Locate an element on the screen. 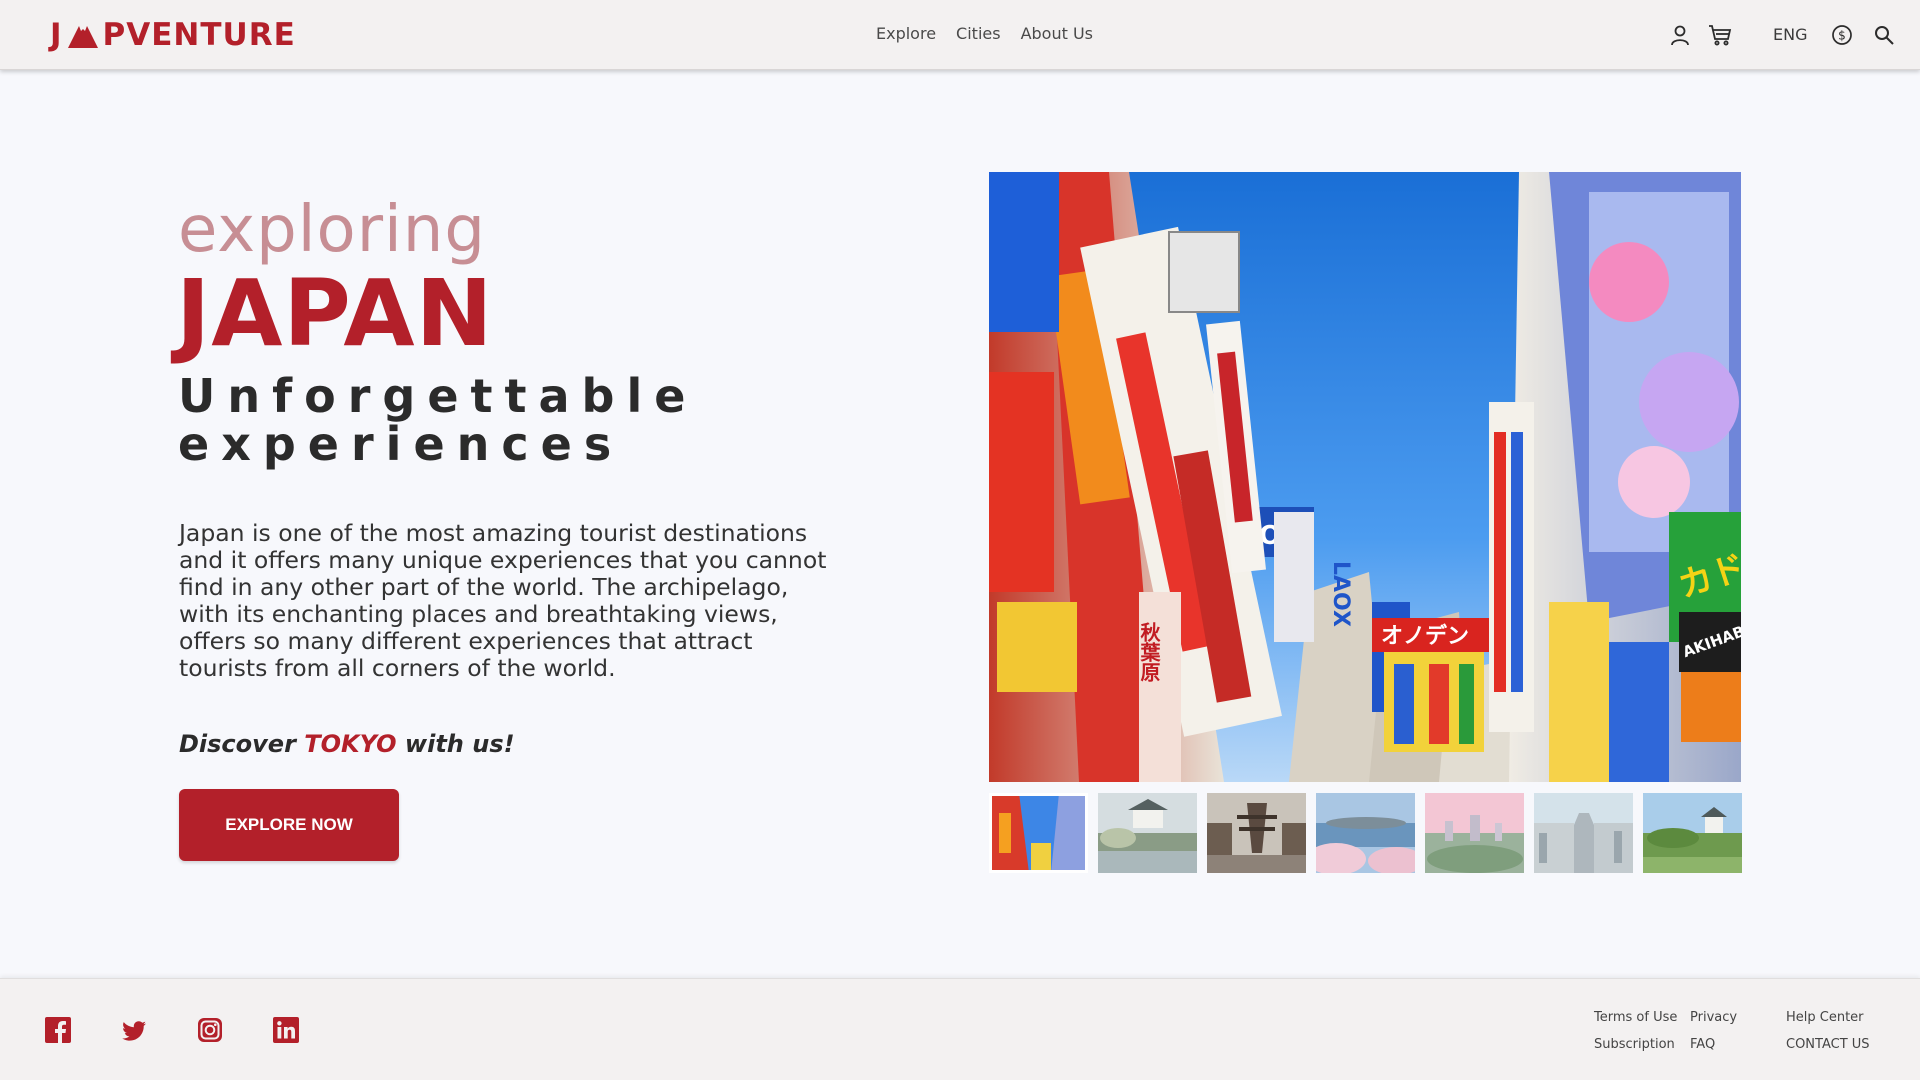 The height and width of the screenshot is (1080, 1920). twitter-icon is located at coordinates (134, 1030).